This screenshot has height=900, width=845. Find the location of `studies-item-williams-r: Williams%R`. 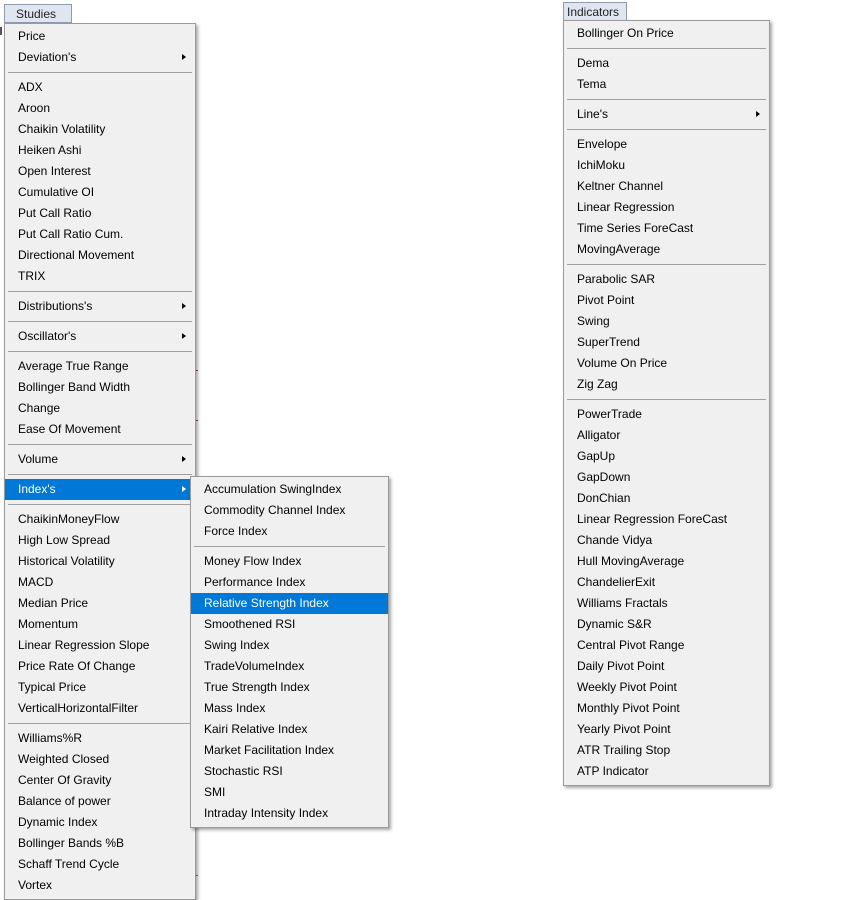

studies-item-williams-r: Williams%R is located at coordinates (100, 738).